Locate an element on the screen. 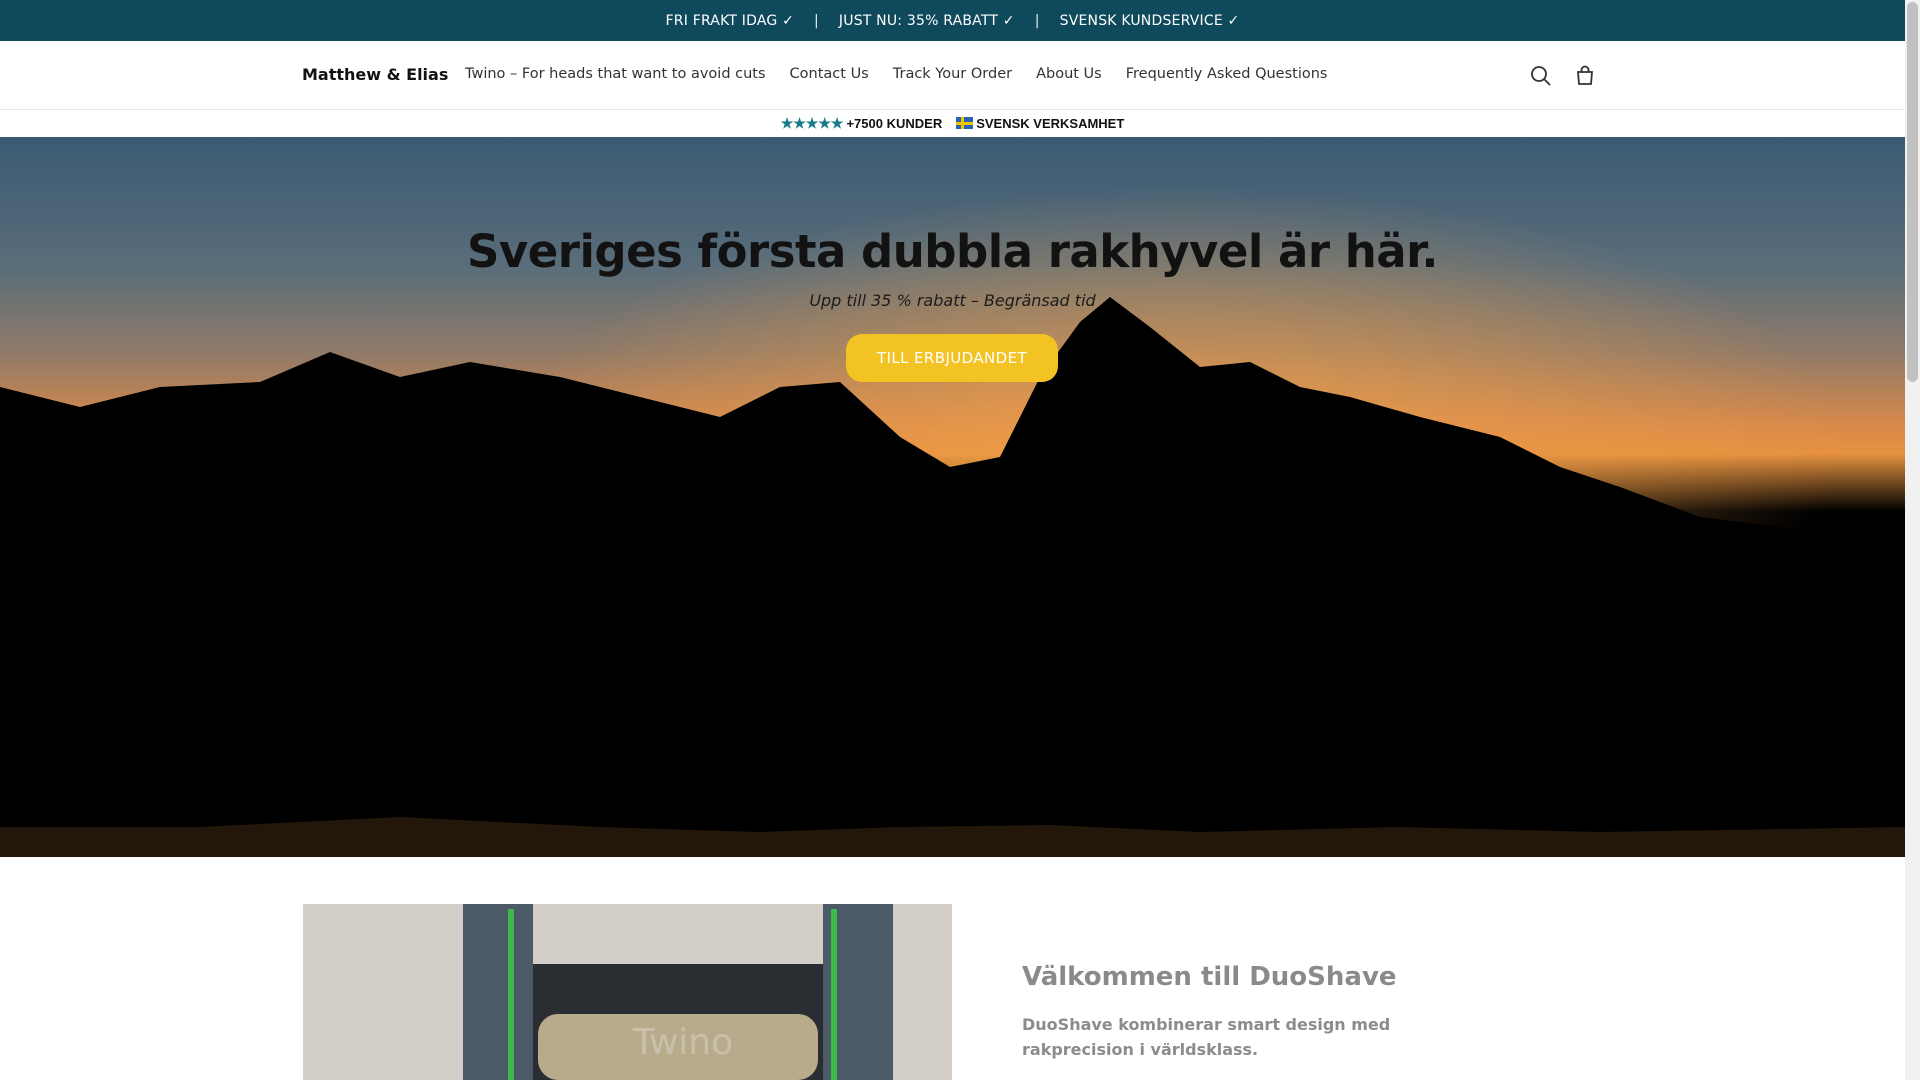  search-icon is located at coordinates (1541, 76).